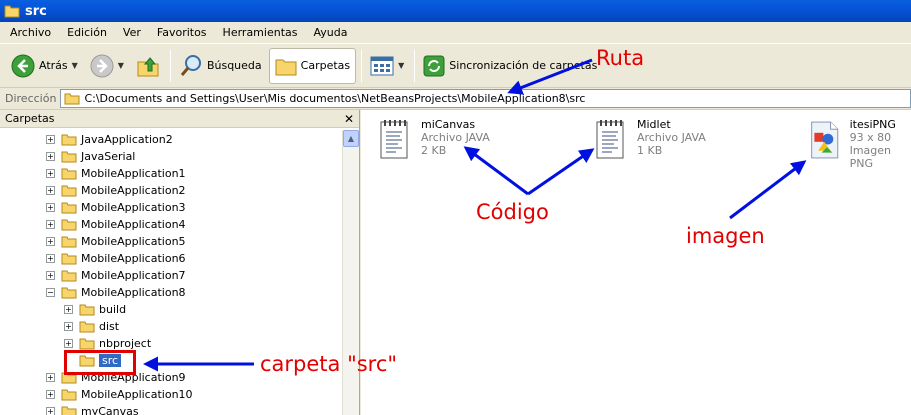  Describe the element at coordinates (148, 66) in the screenshot. I see `up-folder-button` at that location.